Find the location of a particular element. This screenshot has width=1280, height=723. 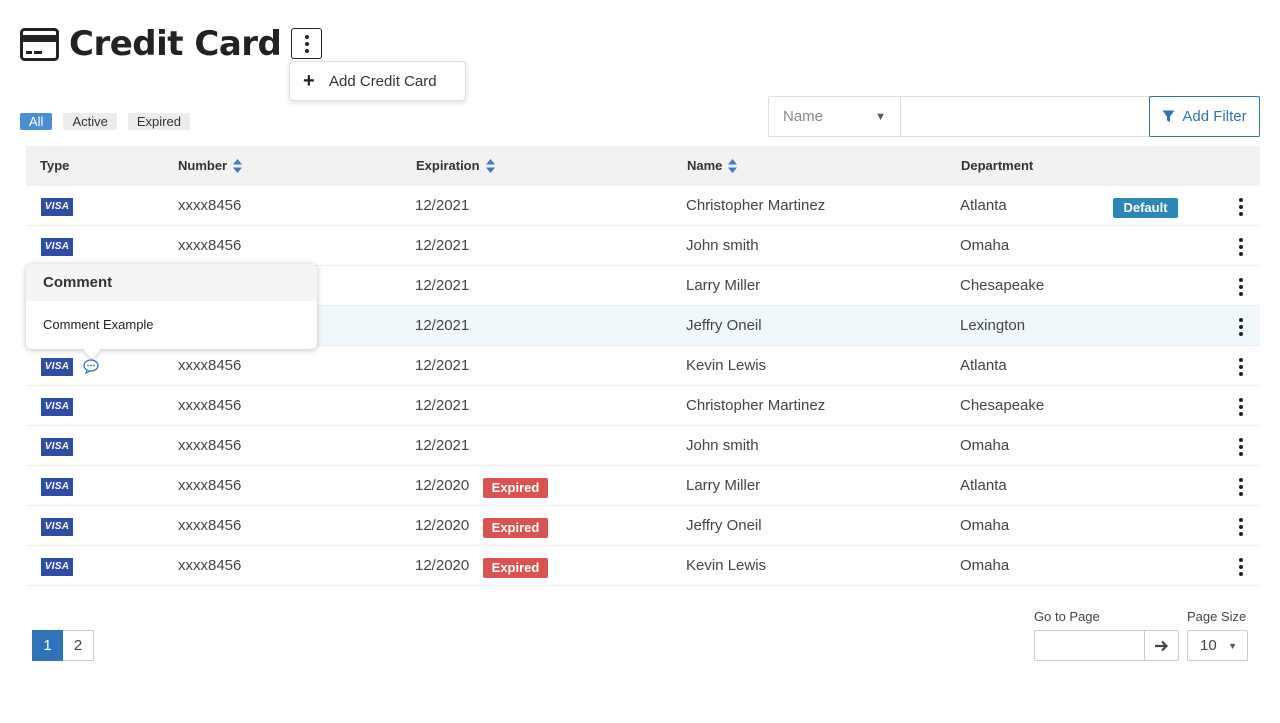

column-header-name: Name is located at coordinates (712, 166).